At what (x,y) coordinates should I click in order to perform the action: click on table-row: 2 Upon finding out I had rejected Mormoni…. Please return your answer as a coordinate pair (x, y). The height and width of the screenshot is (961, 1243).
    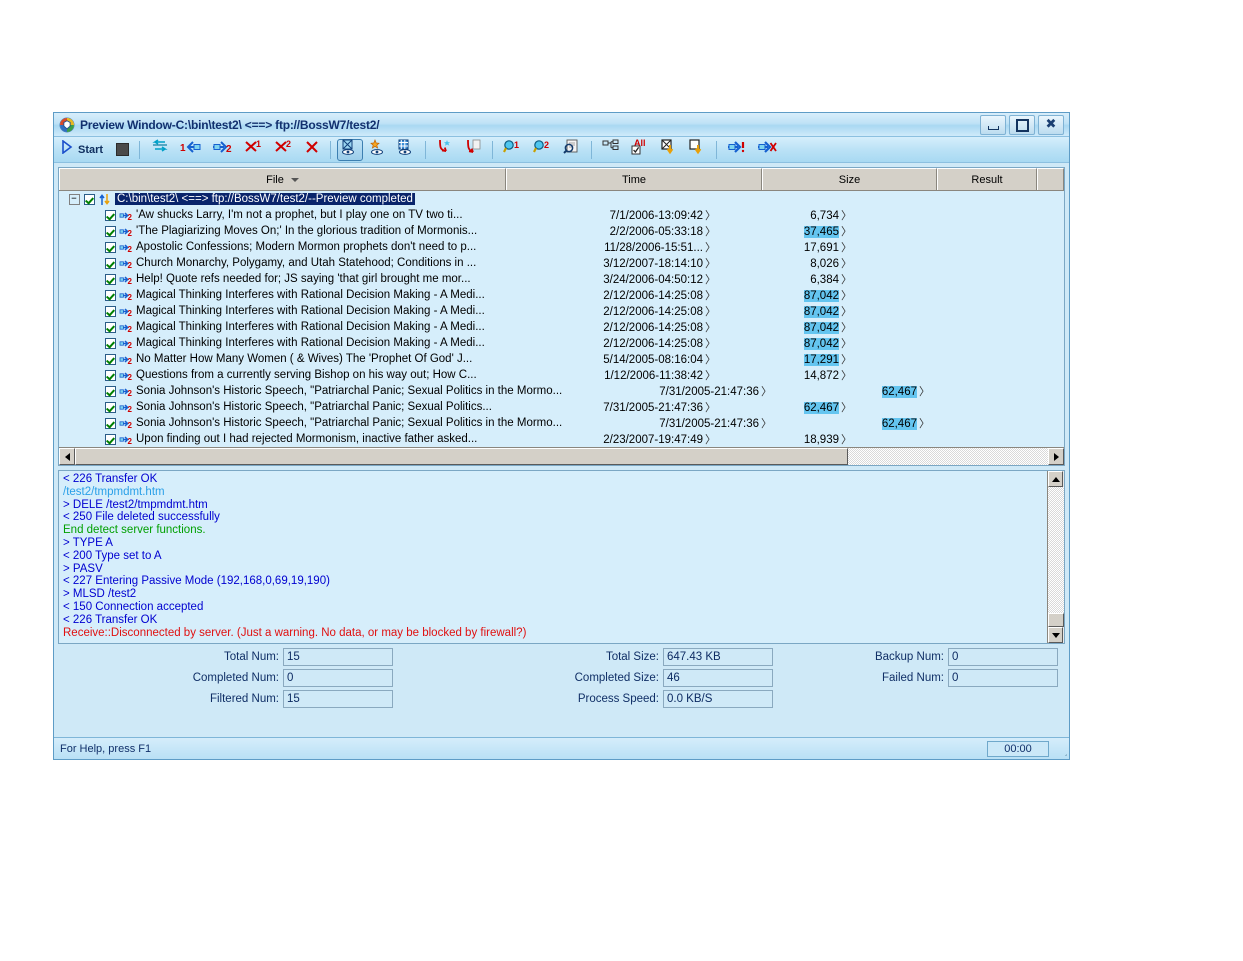
    Looking at the image, I should click on (561, 439).